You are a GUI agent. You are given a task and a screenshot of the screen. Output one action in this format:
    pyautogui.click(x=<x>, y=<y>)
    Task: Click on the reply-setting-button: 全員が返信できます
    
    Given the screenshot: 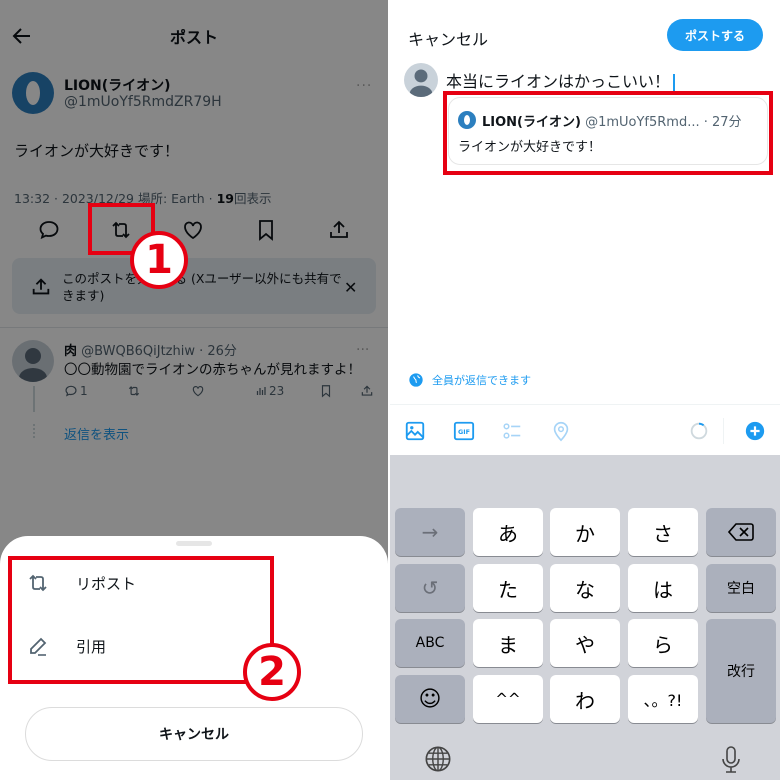 What is the action you would take?
    pyautogui.click(x=469, y=380)
    